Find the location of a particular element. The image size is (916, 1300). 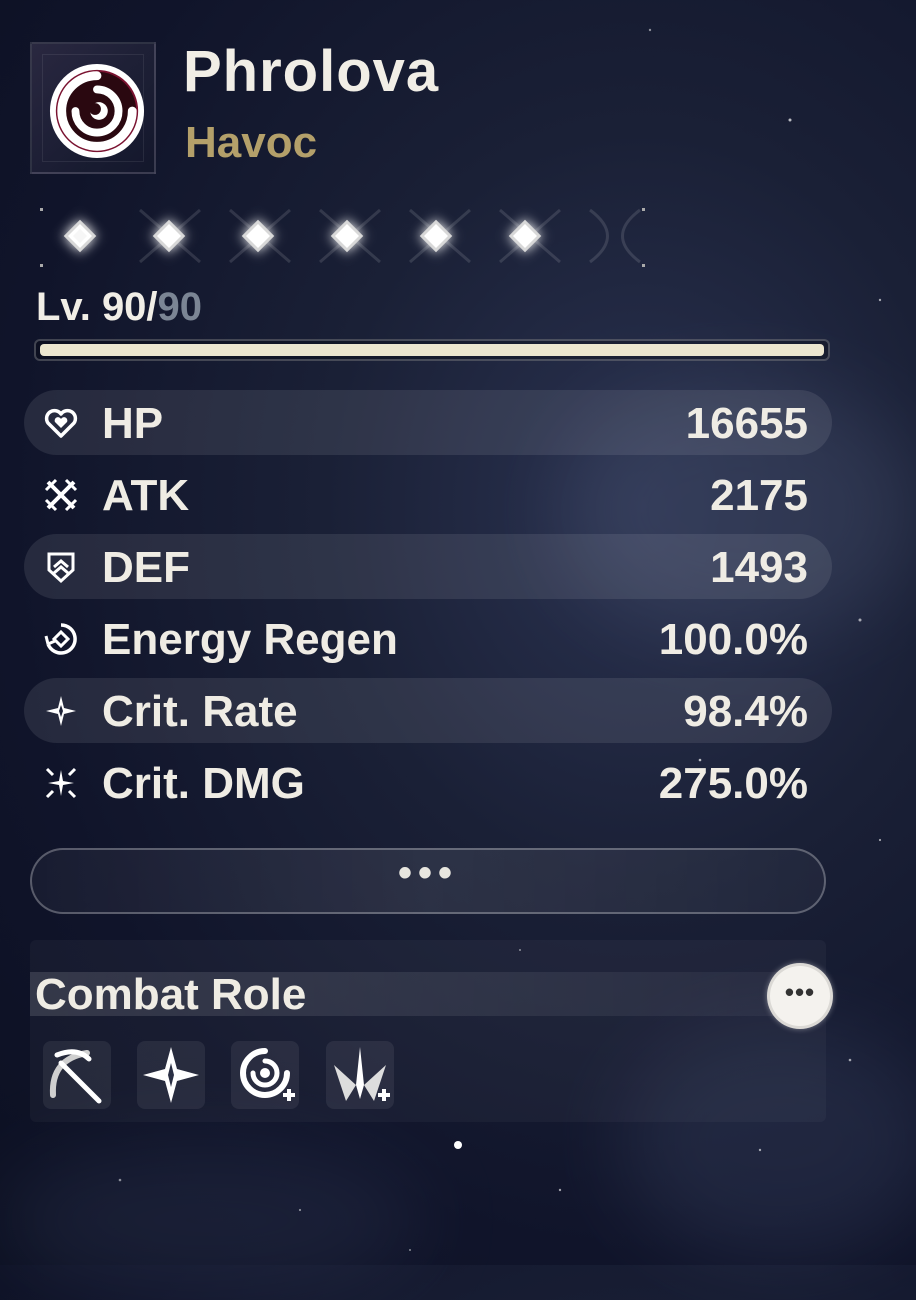

crit-dmg-sparkle-icon is located at coordinates (61, 783).